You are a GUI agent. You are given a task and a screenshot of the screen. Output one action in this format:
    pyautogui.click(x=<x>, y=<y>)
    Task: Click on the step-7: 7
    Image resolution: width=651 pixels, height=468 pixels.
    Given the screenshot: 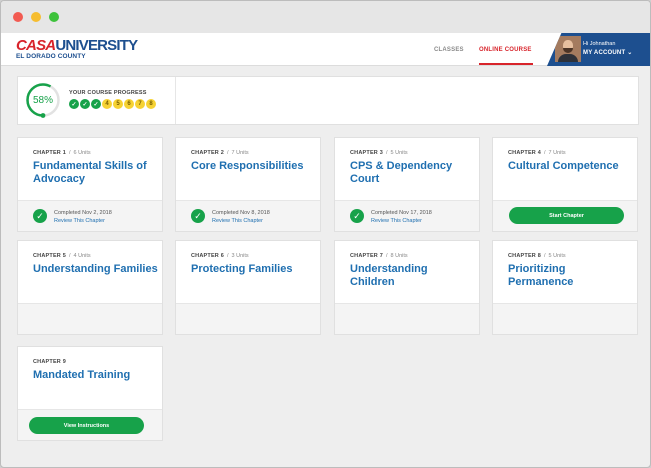 What is the action you would take?
    pyautogui.click(x=140, y=104)
    